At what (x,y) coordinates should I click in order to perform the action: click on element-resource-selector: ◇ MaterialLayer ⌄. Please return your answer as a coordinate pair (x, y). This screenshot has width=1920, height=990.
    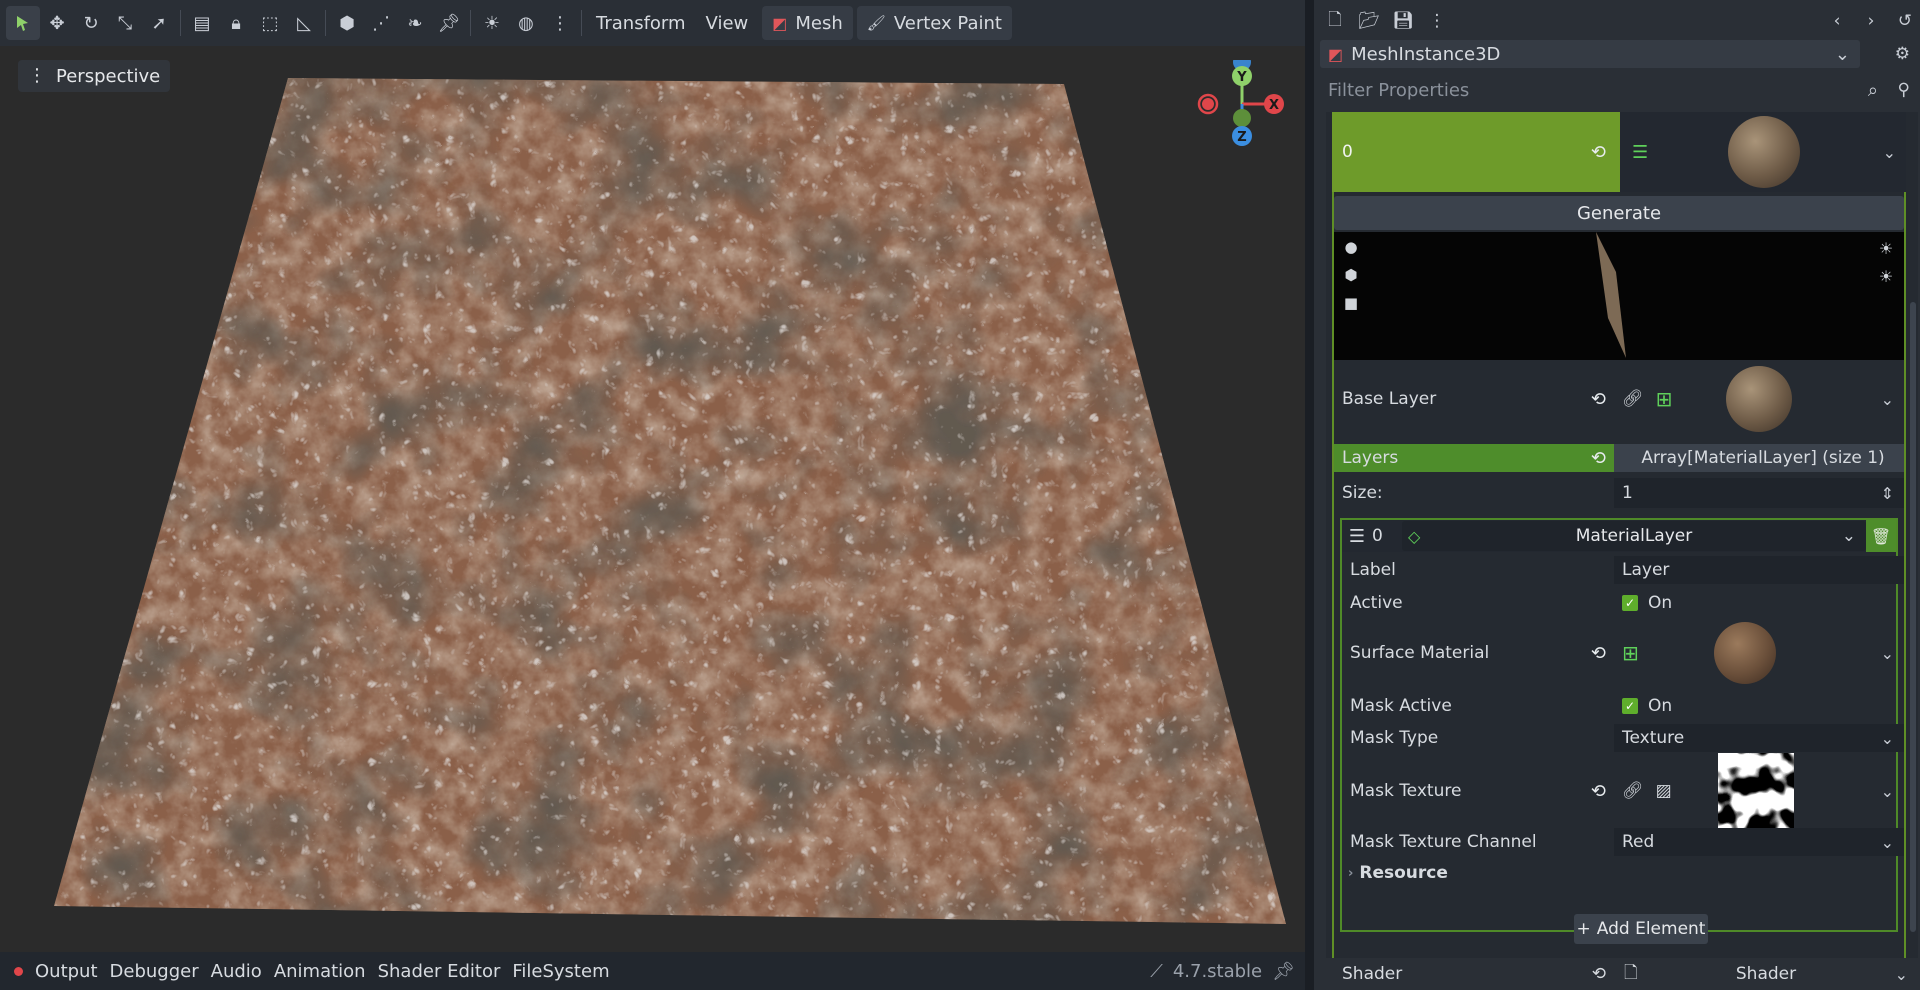
    Looking at the image, I should click on (1634, 536).